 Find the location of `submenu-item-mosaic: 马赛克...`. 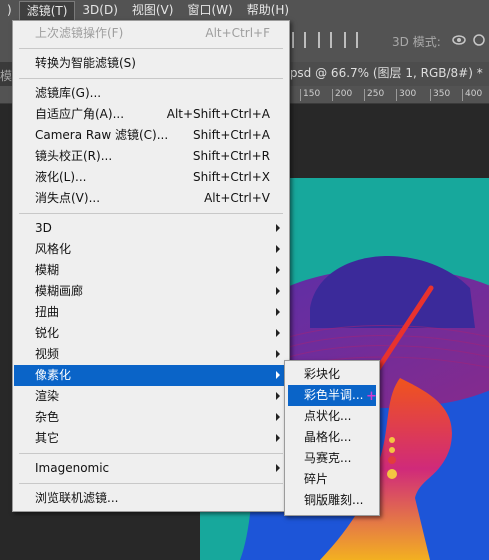

submenu-item-mosaic: 马赛克... is located at coordinates (332, 458).